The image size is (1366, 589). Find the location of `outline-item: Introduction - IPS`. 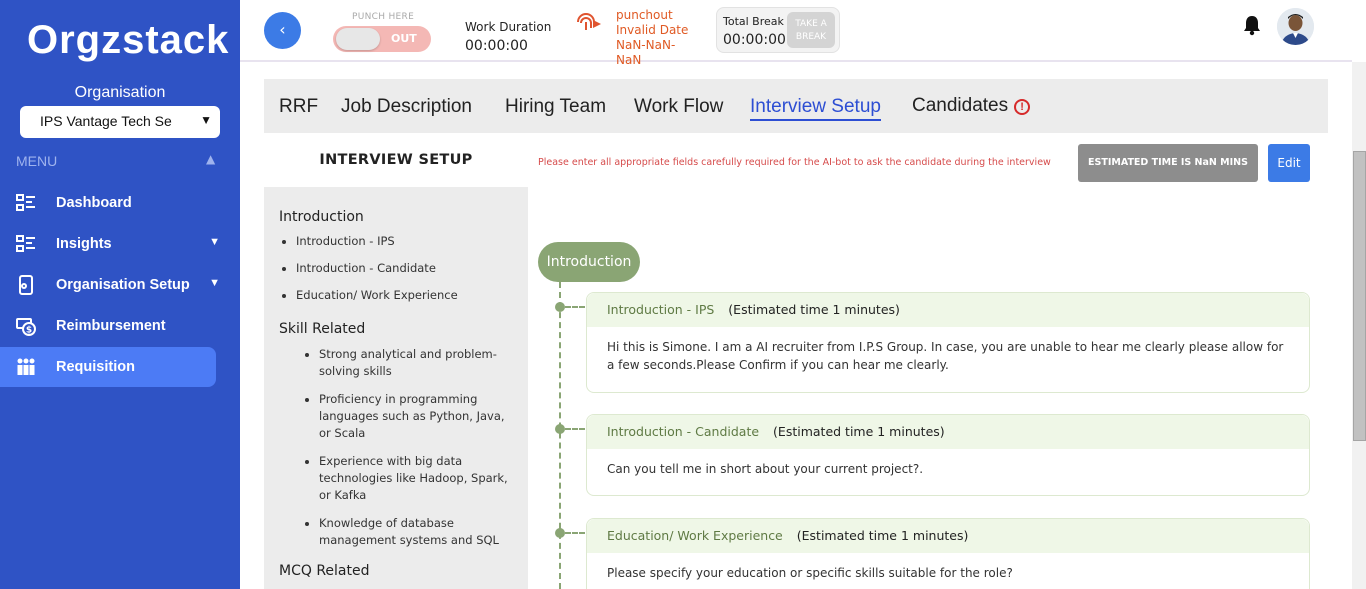

outline-item: Introduction - IPS is located at coordinates (412, 241).